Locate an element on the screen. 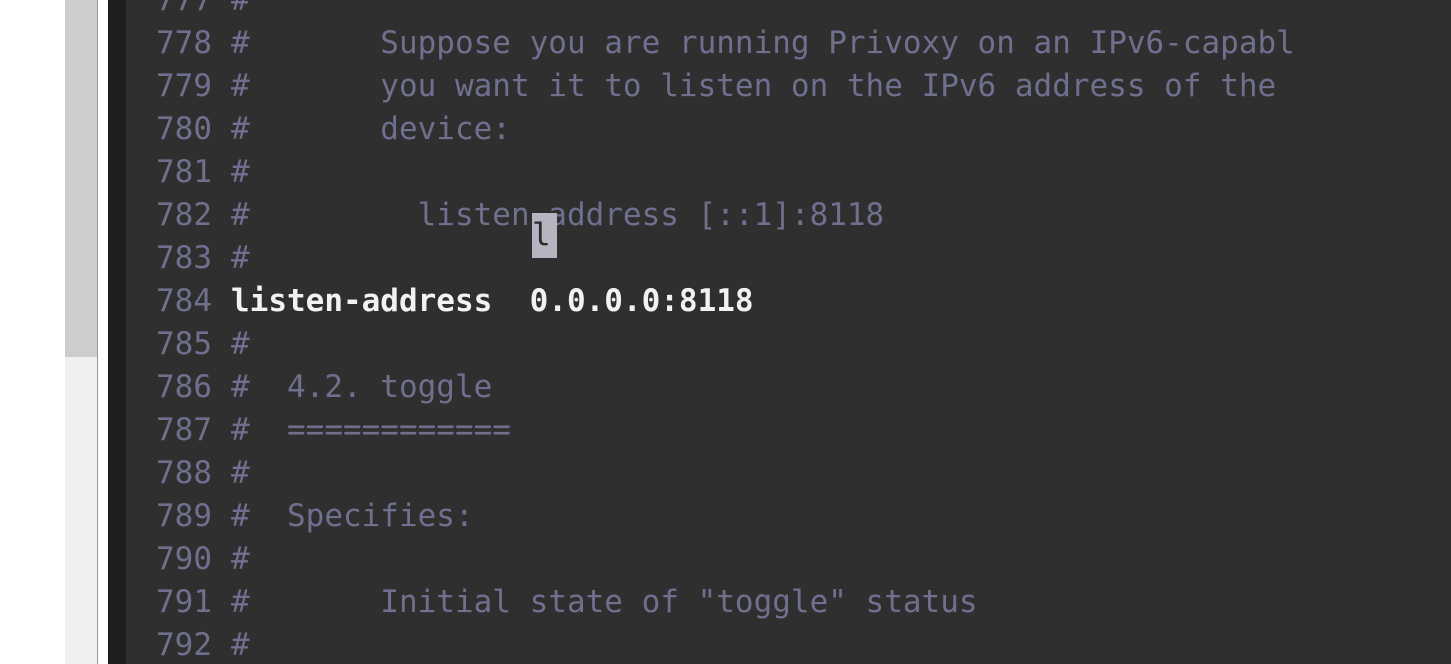  line-number: 782 is located at coordinates (184, 215).